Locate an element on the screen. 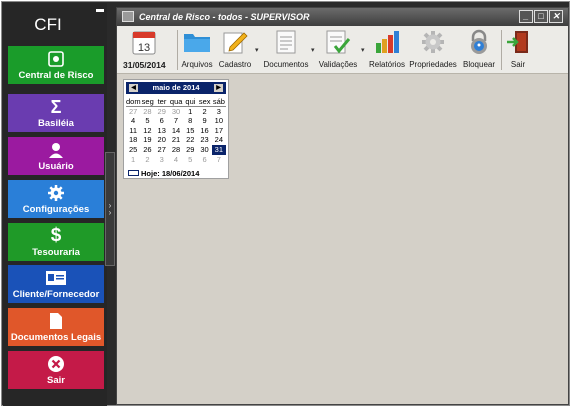 Image resolution: width=571 pixels, height=408 pixels. tile-sair: Sair is located at coordinates (56, 370).